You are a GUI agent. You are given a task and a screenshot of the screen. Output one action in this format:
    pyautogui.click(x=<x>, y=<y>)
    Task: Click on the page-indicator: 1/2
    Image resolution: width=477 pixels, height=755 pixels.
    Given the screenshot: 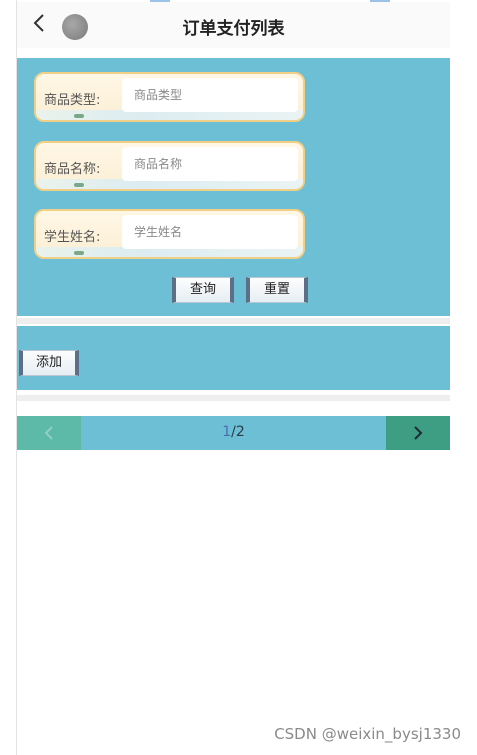 What is the action you would take?
    pyautogui.click(x=233, y=432)
    